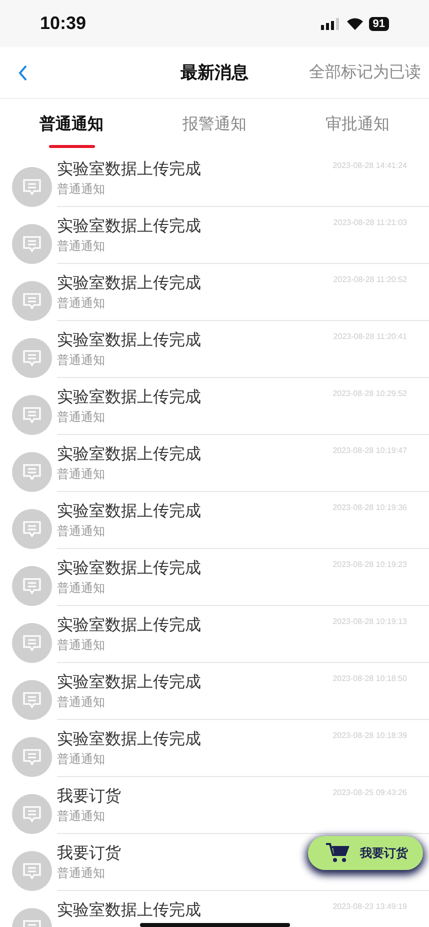 The image size is (429, 927). I want to click on page-title: 最新消息, so click(214, 73).